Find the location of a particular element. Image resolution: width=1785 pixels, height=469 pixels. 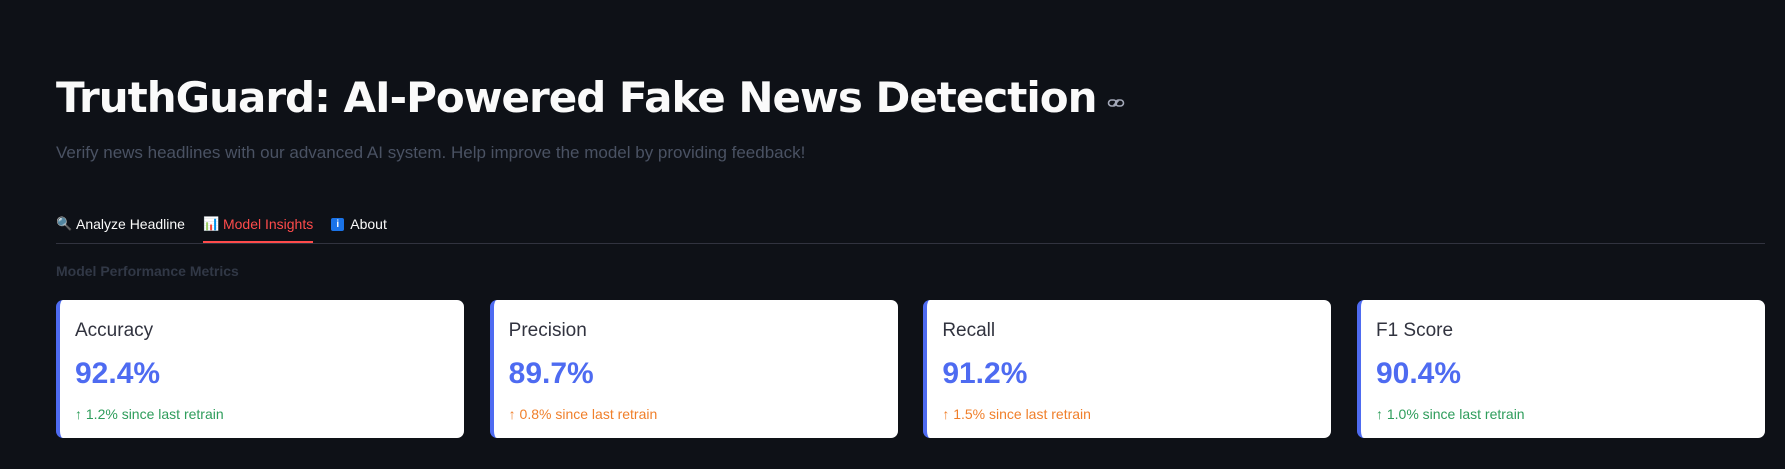

tab-about: i About is located at coordinates (359, 224).